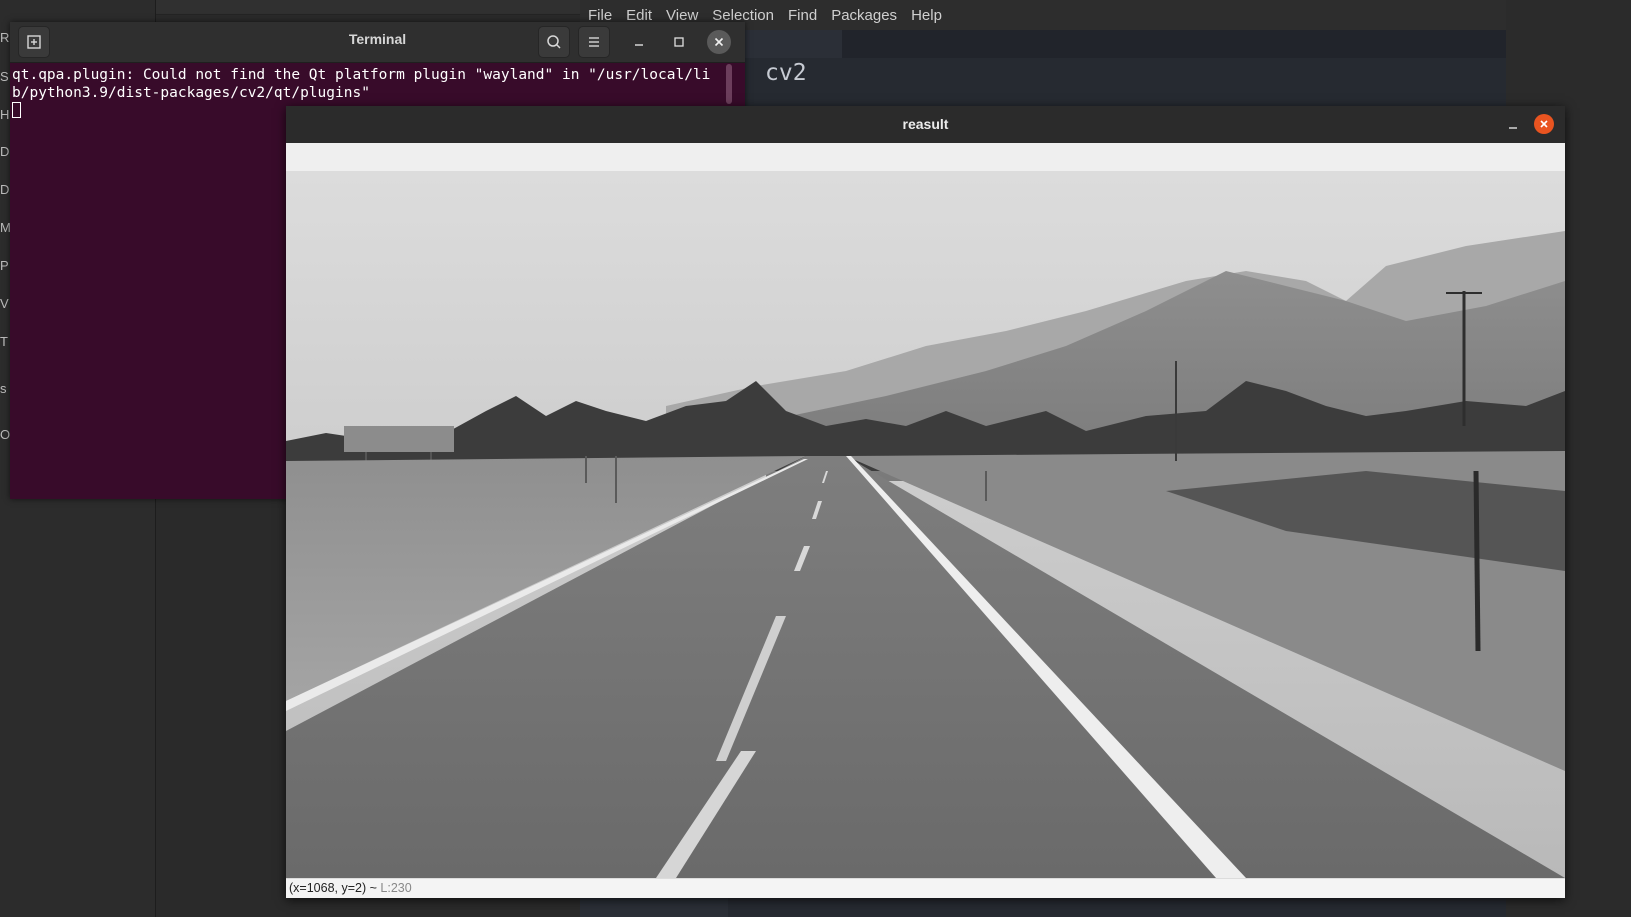 This screenshot has height=917, width=1631. Describe the element at coordinates (5, 434) in the screenshot. I see `file-manager-label: O` at that location.